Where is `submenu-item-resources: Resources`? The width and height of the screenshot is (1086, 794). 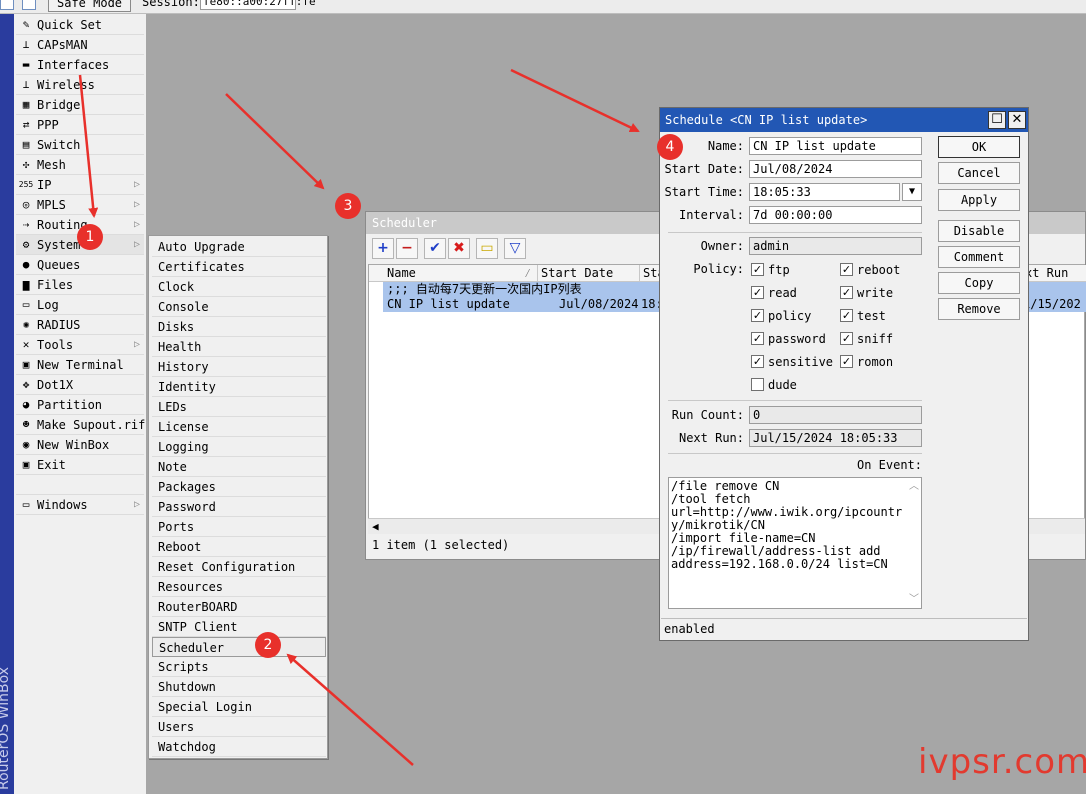 submenu-item-resources: Resources is located at coordinates (239, 587).